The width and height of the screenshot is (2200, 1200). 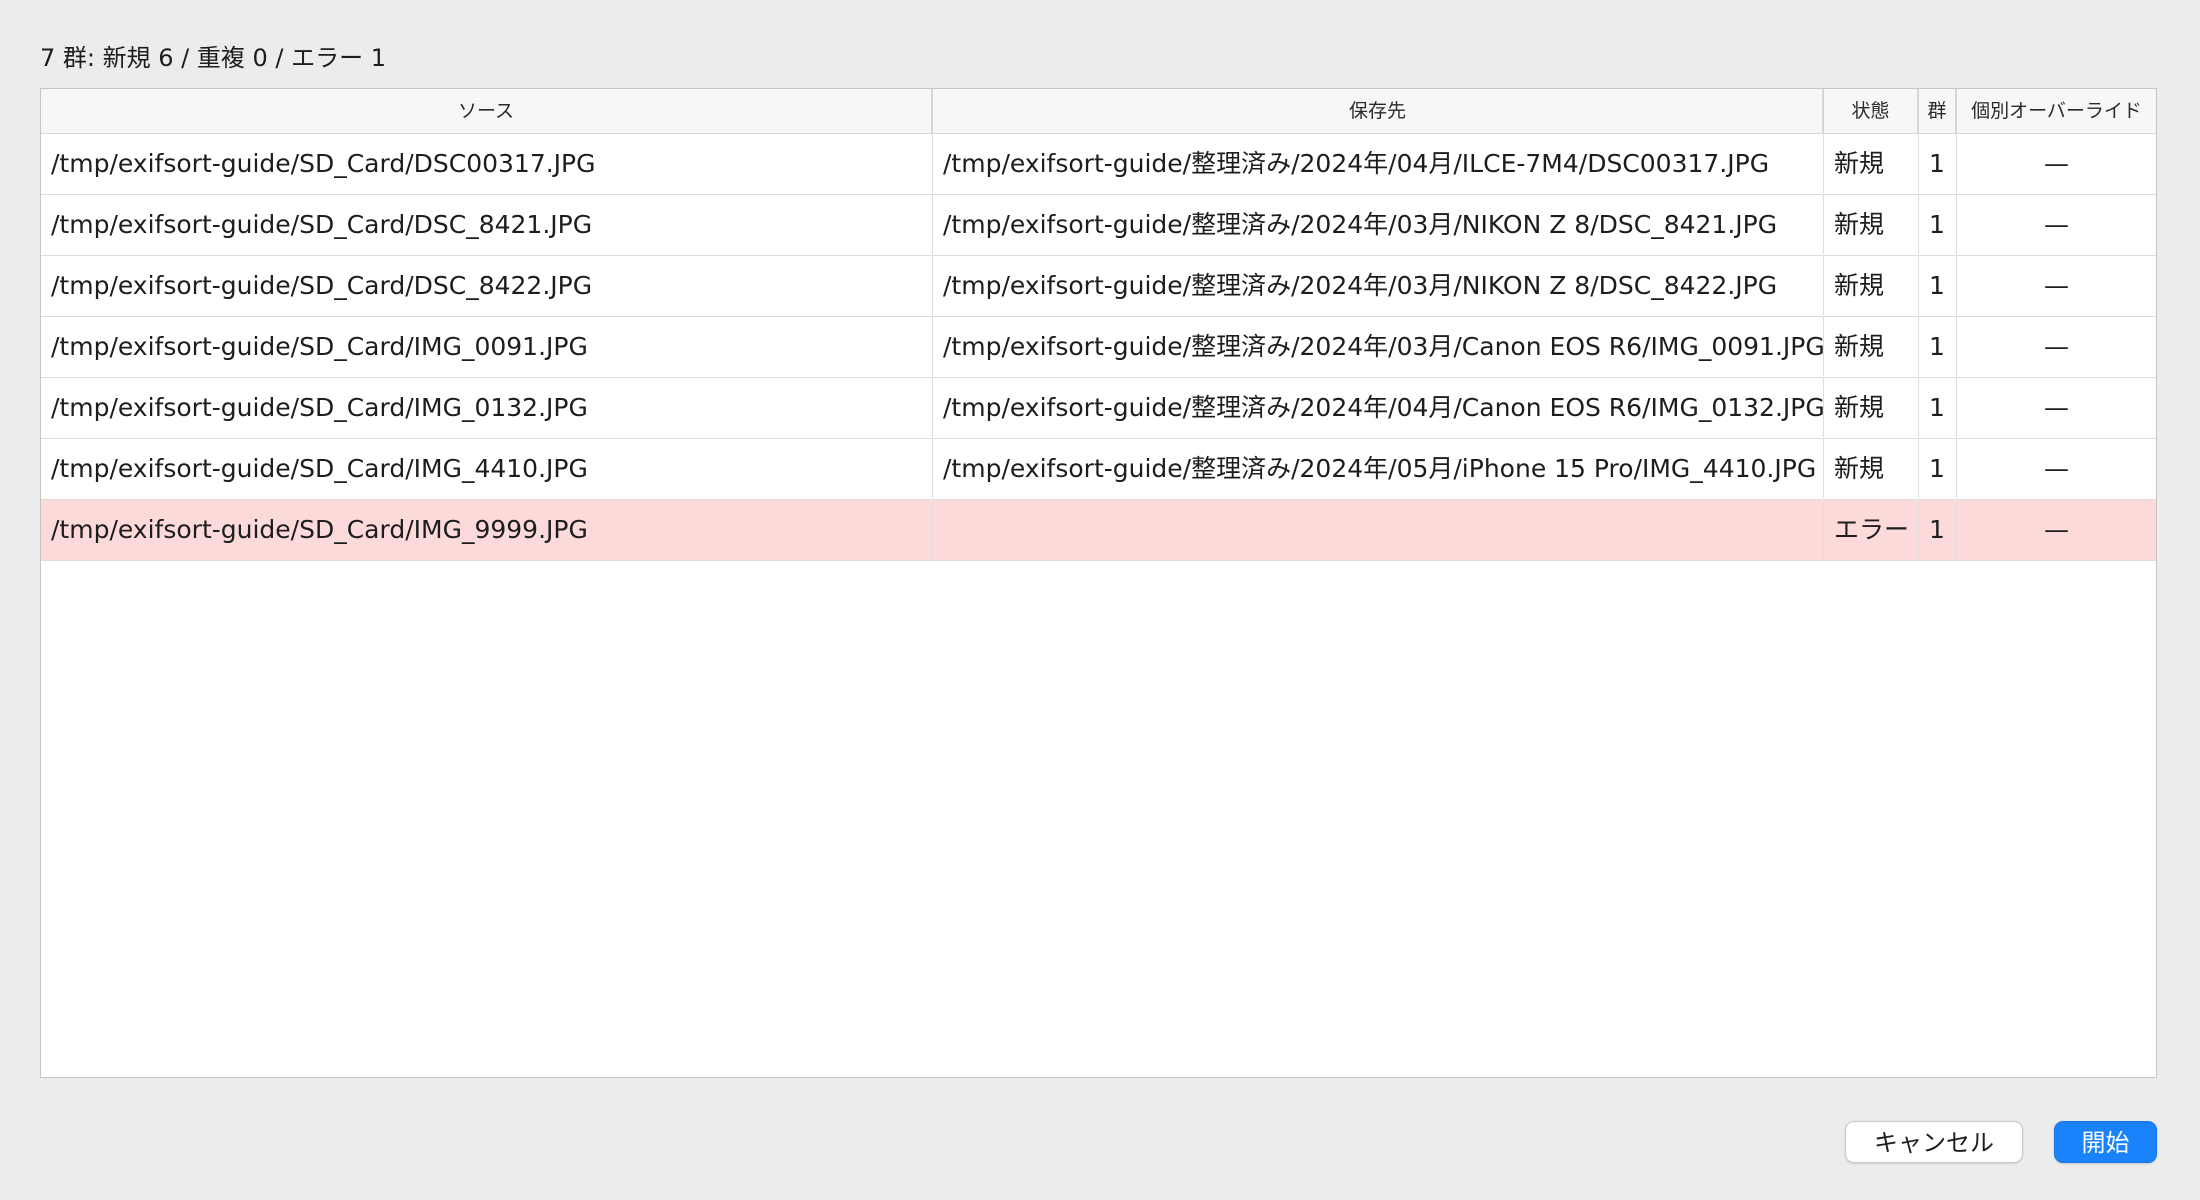 What do you see at coordinates (1938, 111) in the screenshot?
I see `column-header-group: 群` at bounding box center [1938, 111].